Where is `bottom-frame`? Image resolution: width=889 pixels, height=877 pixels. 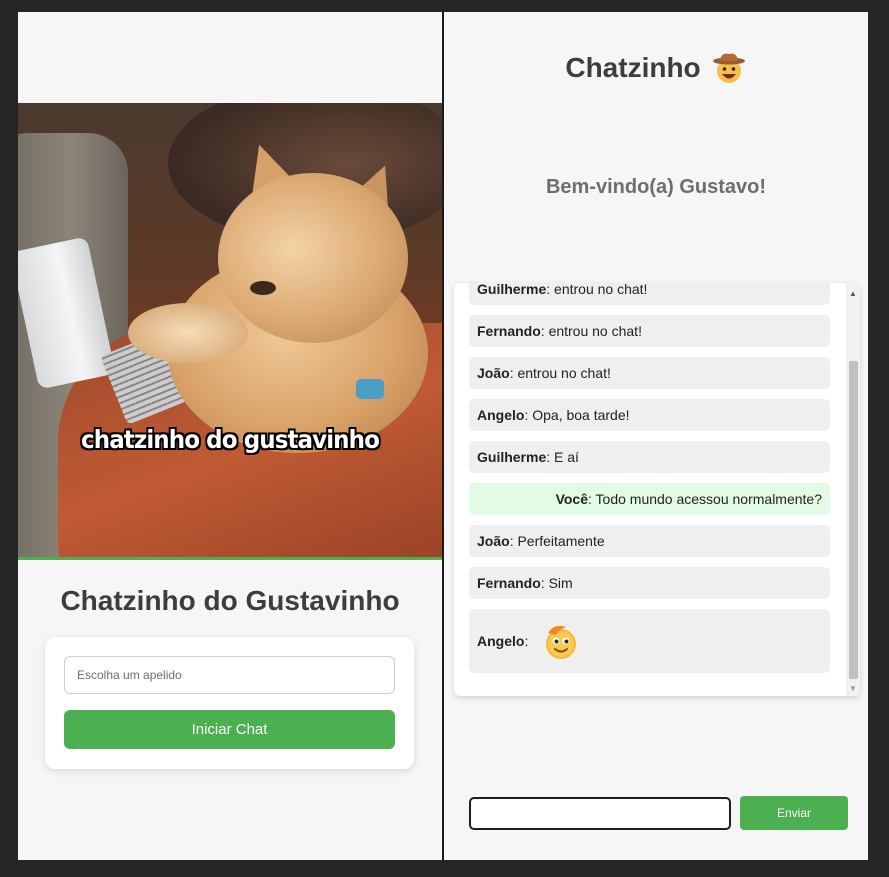
bottom-frame is located at coordinates (444, 868).